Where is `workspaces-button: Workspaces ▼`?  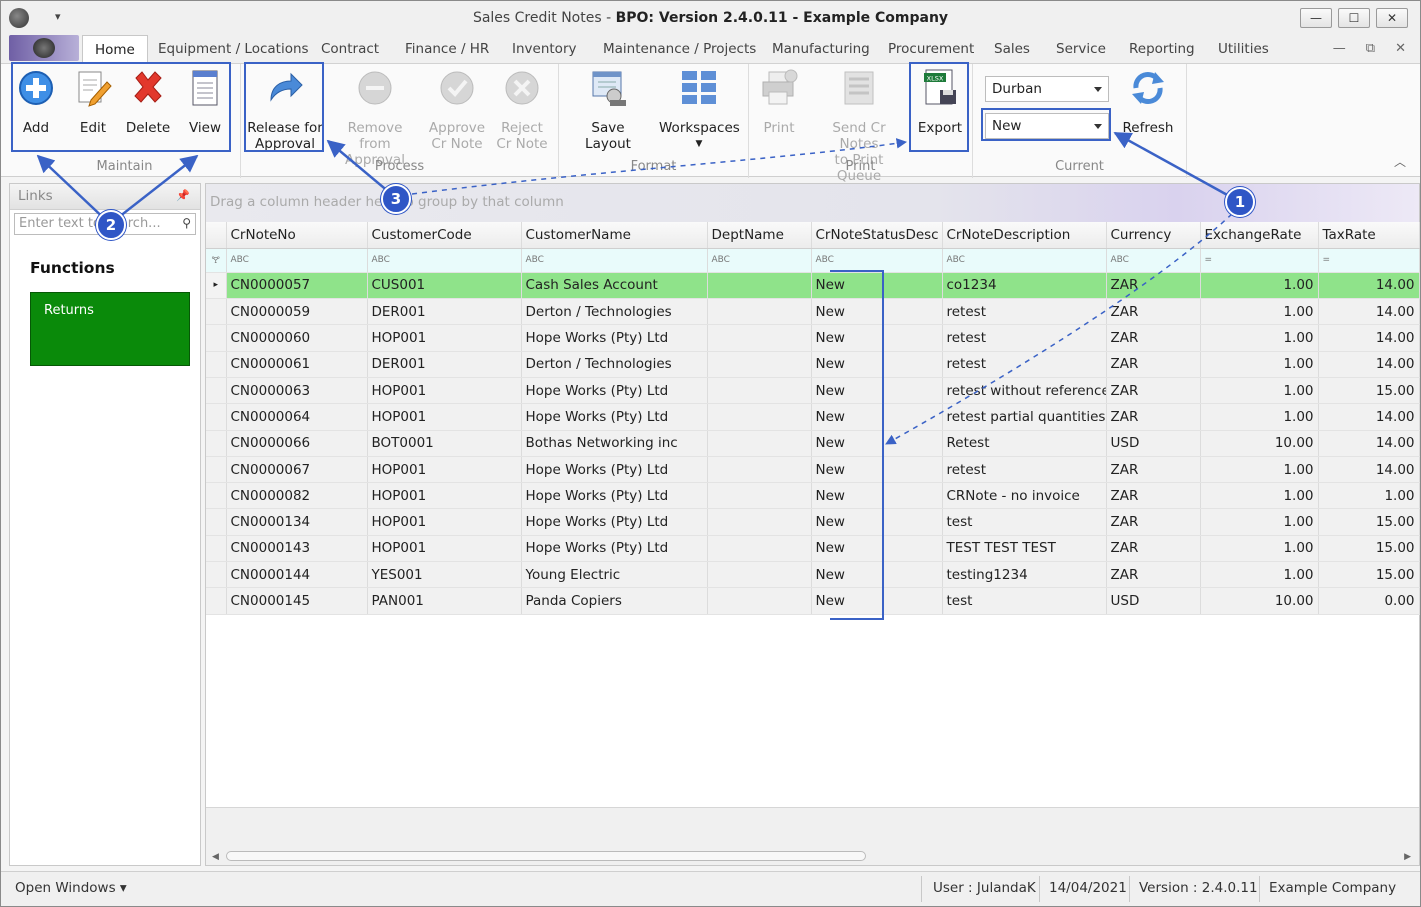 workspaces-button: Workspaces ▼ is located at coordinates (699, 110).